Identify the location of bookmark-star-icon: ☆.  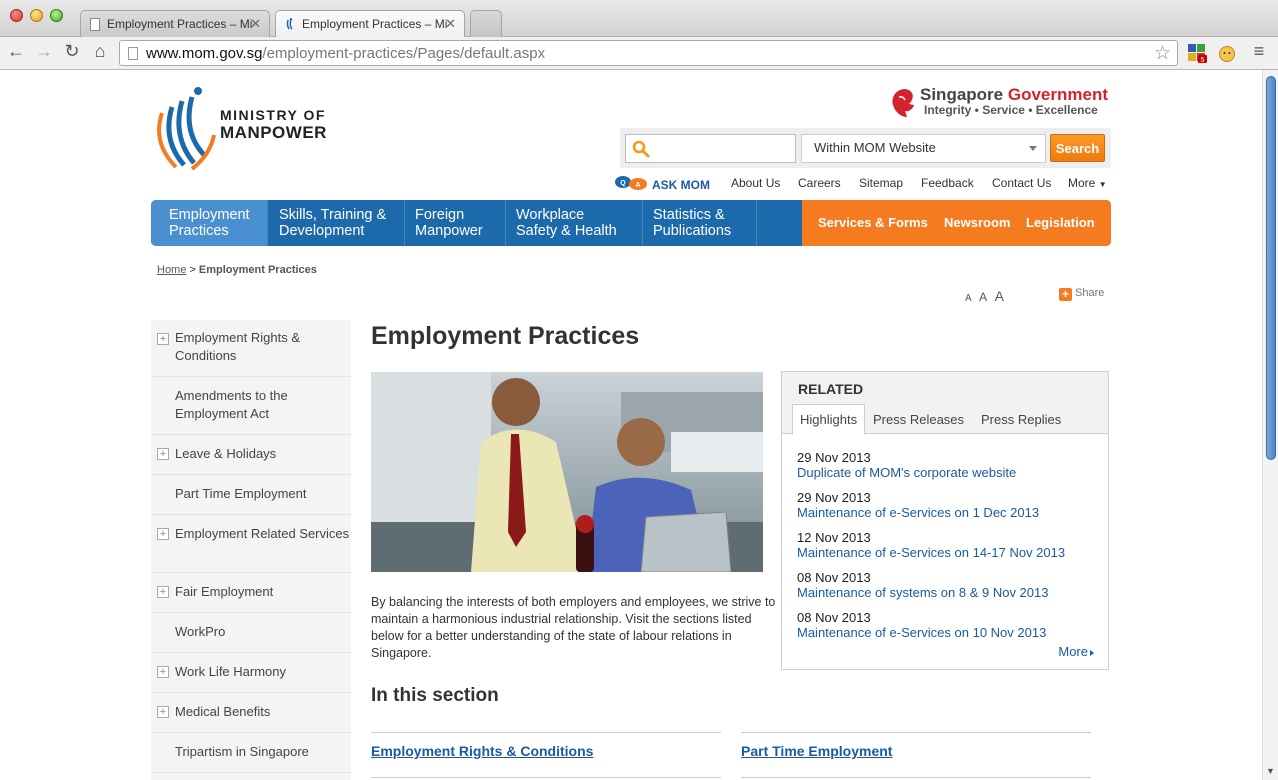
(1162, 53).